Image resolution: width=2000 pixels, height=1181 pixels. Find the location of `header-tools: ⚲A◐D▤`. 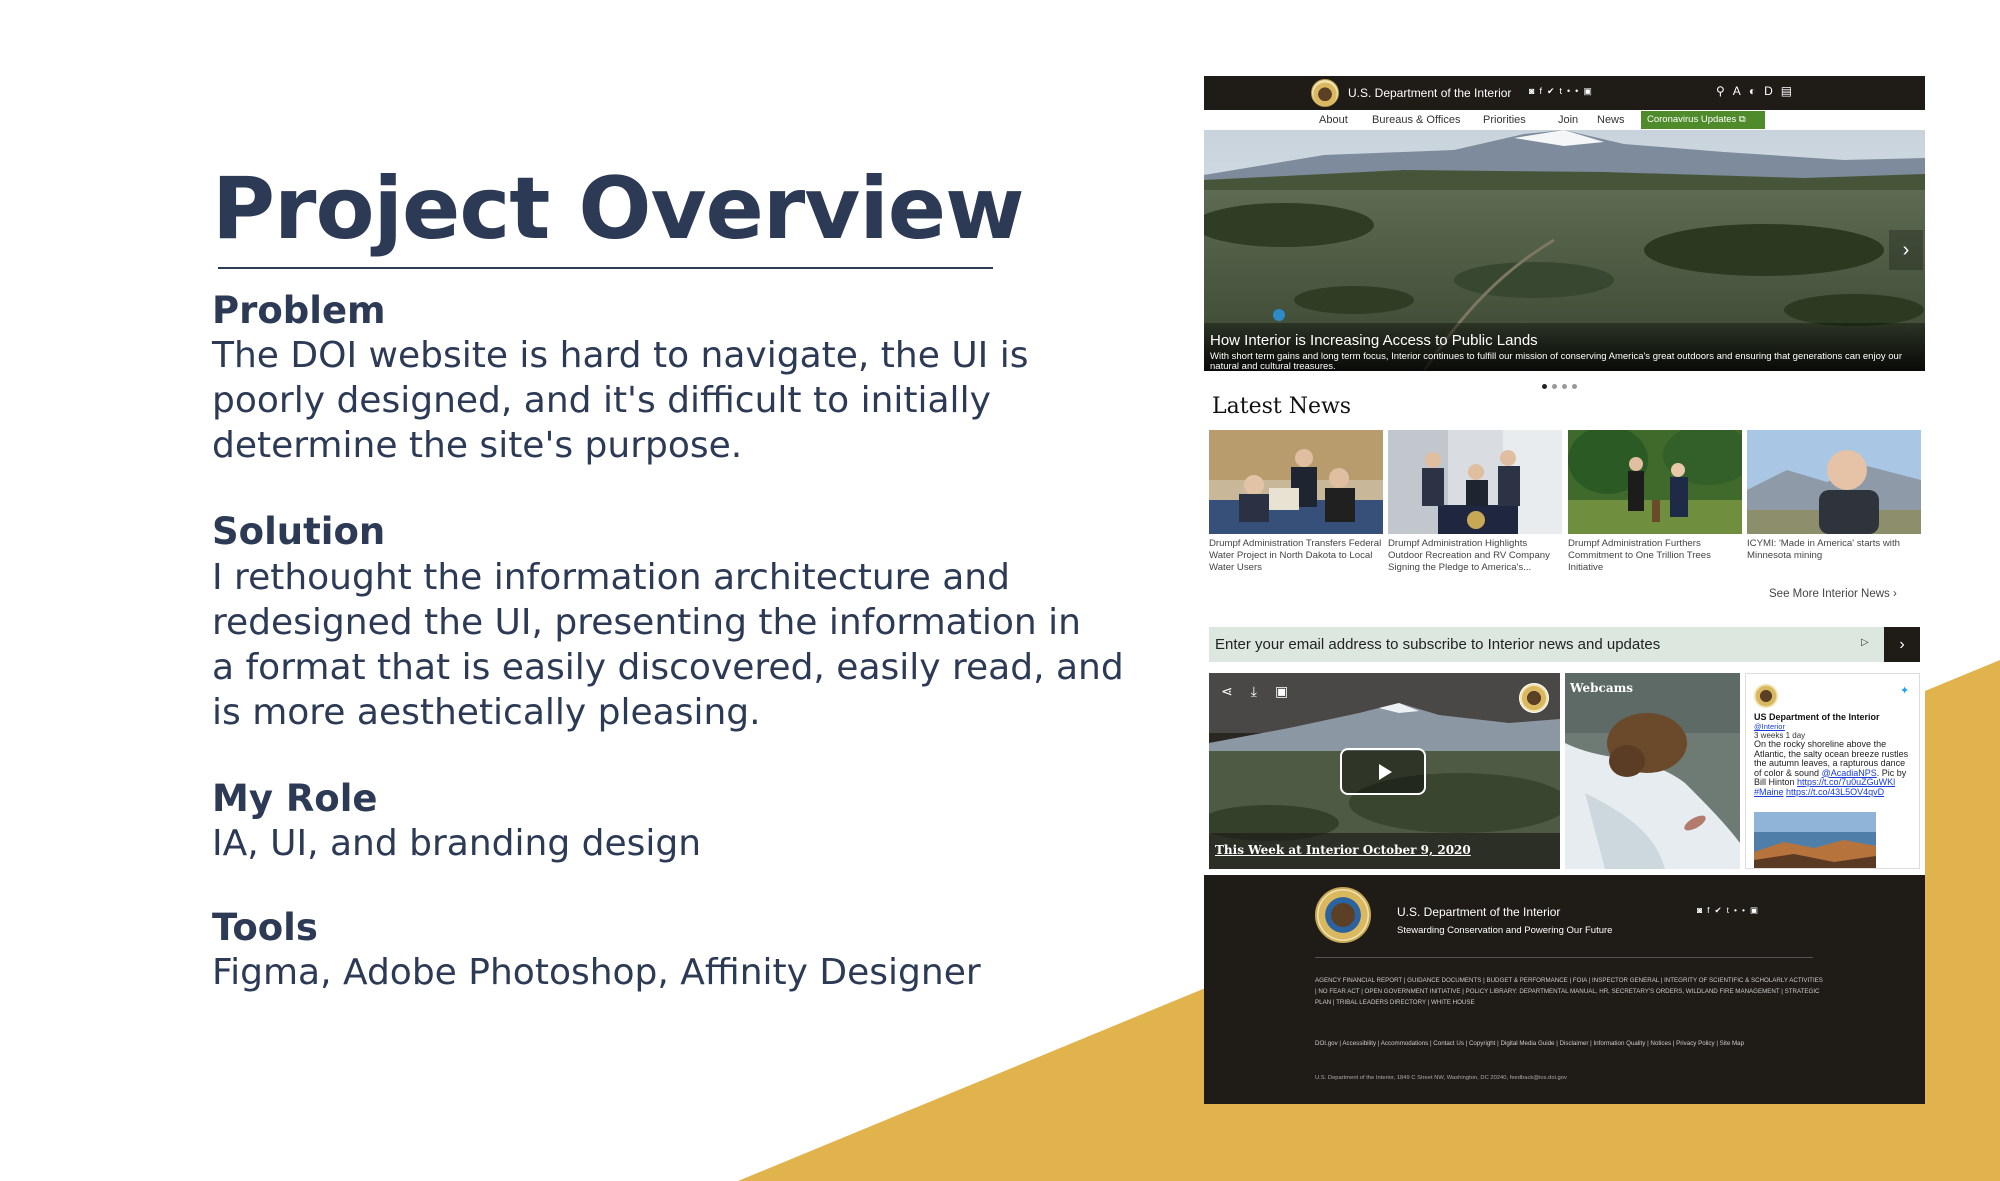

header-tools: ⚲A◐D▤ is located at coordinates (1758, 91).